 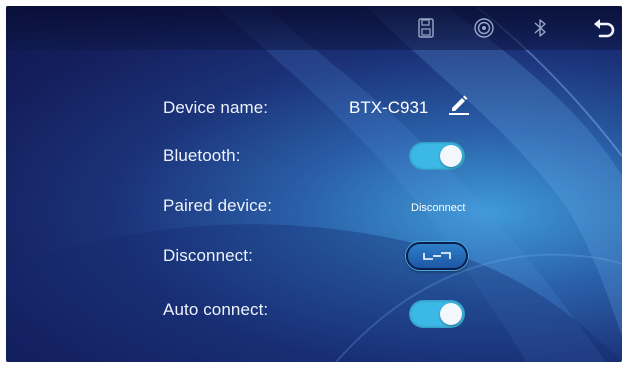 I want to click on disconnect-label: Disconnect:, so click(x=208, y=255).